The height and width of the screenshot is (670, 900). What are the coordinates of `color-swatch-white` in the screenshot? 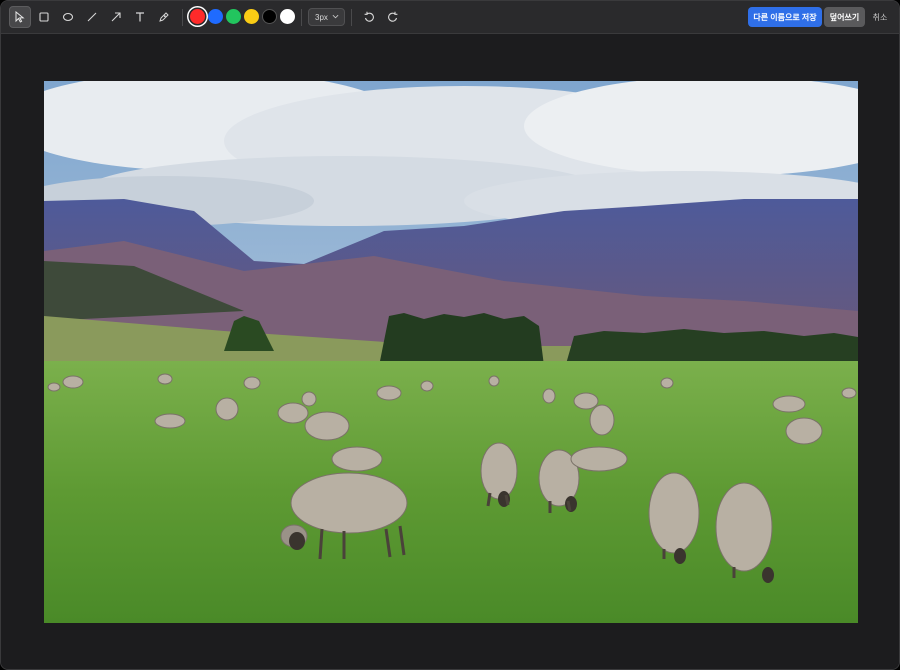 It's located at (287, 16).